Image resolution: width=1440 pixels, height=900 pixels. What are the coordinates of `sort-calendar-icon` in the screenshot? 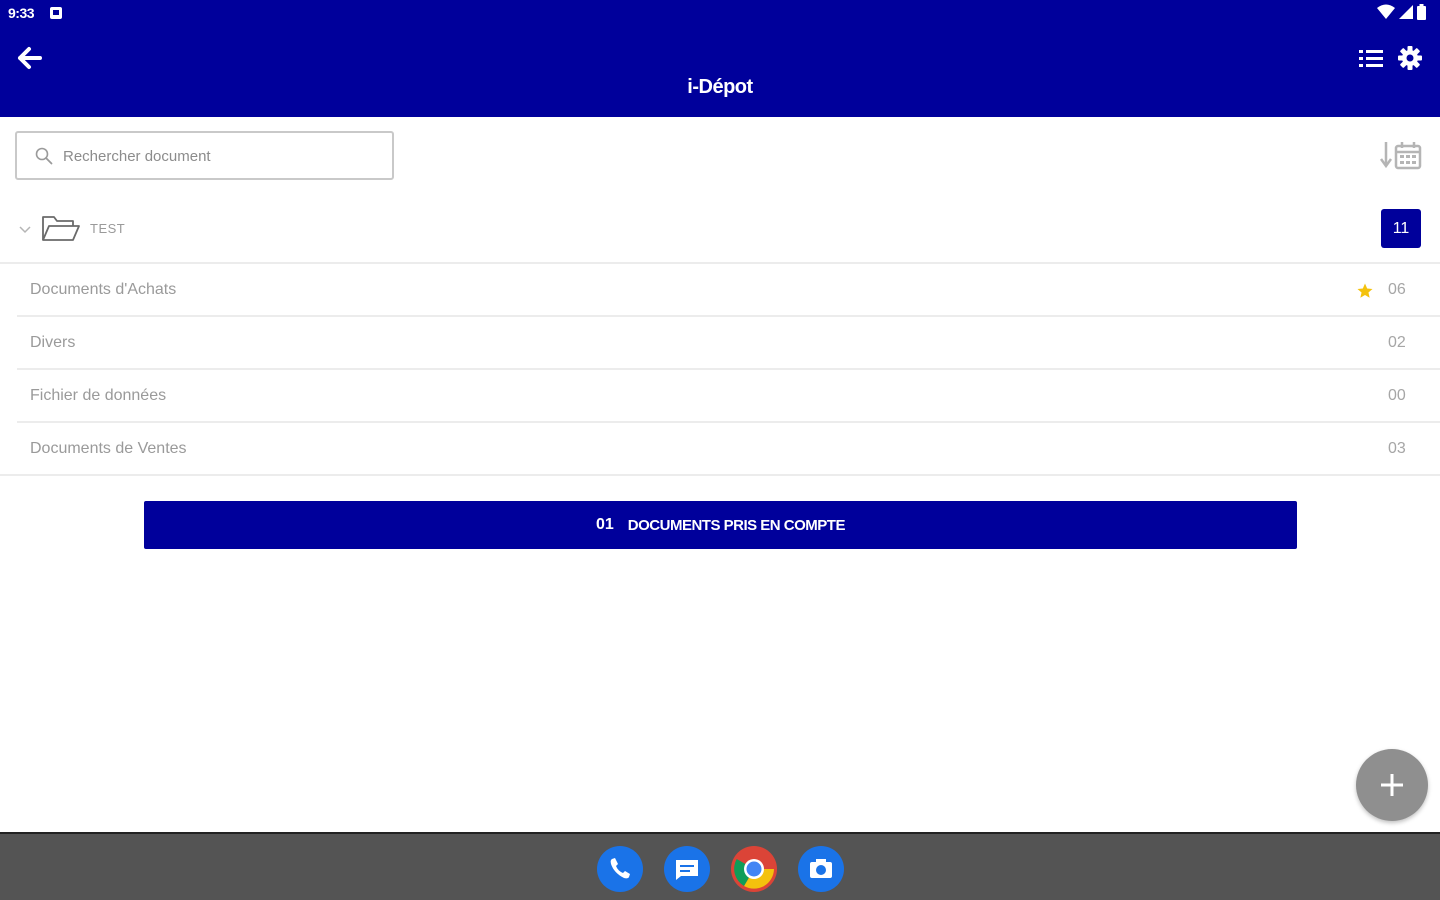 It's located at (1400, 156).